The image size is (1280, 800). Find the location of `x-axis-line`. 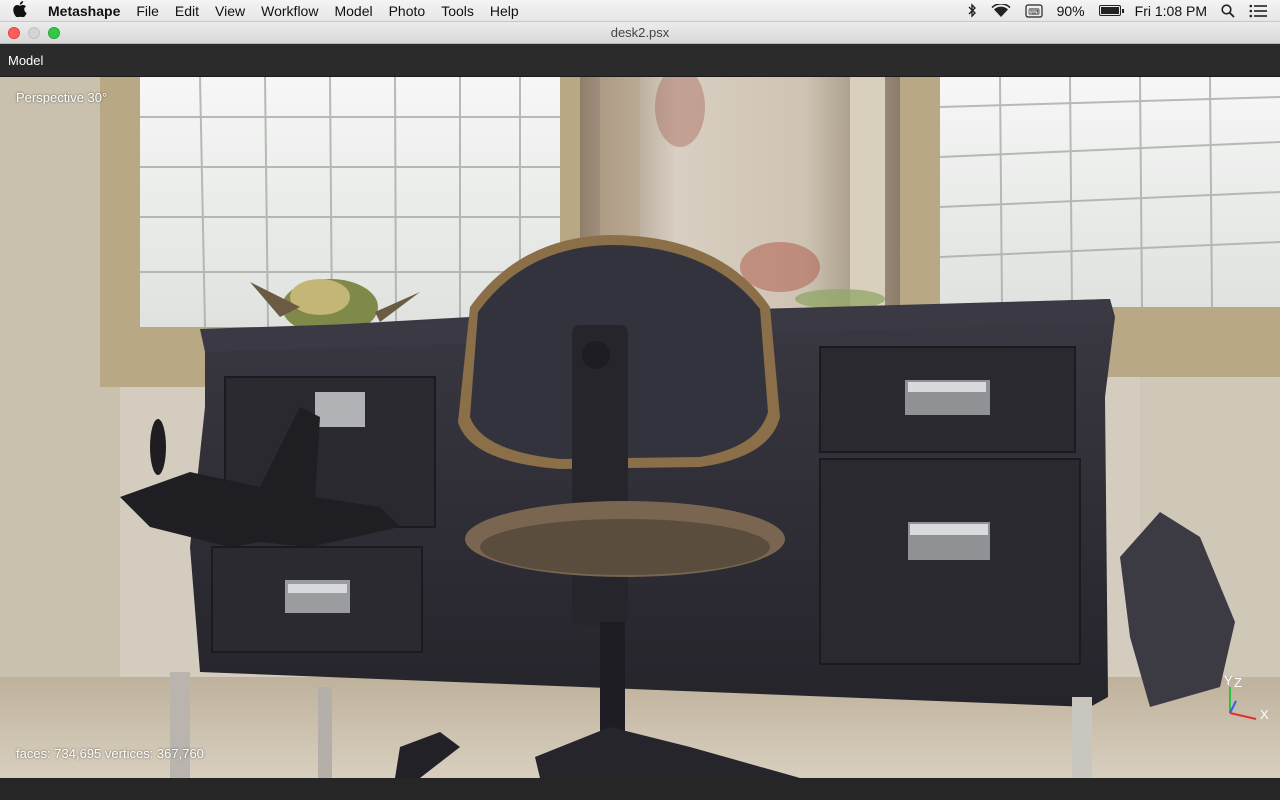

x-axis-line is located at coordinates (1243, 716).